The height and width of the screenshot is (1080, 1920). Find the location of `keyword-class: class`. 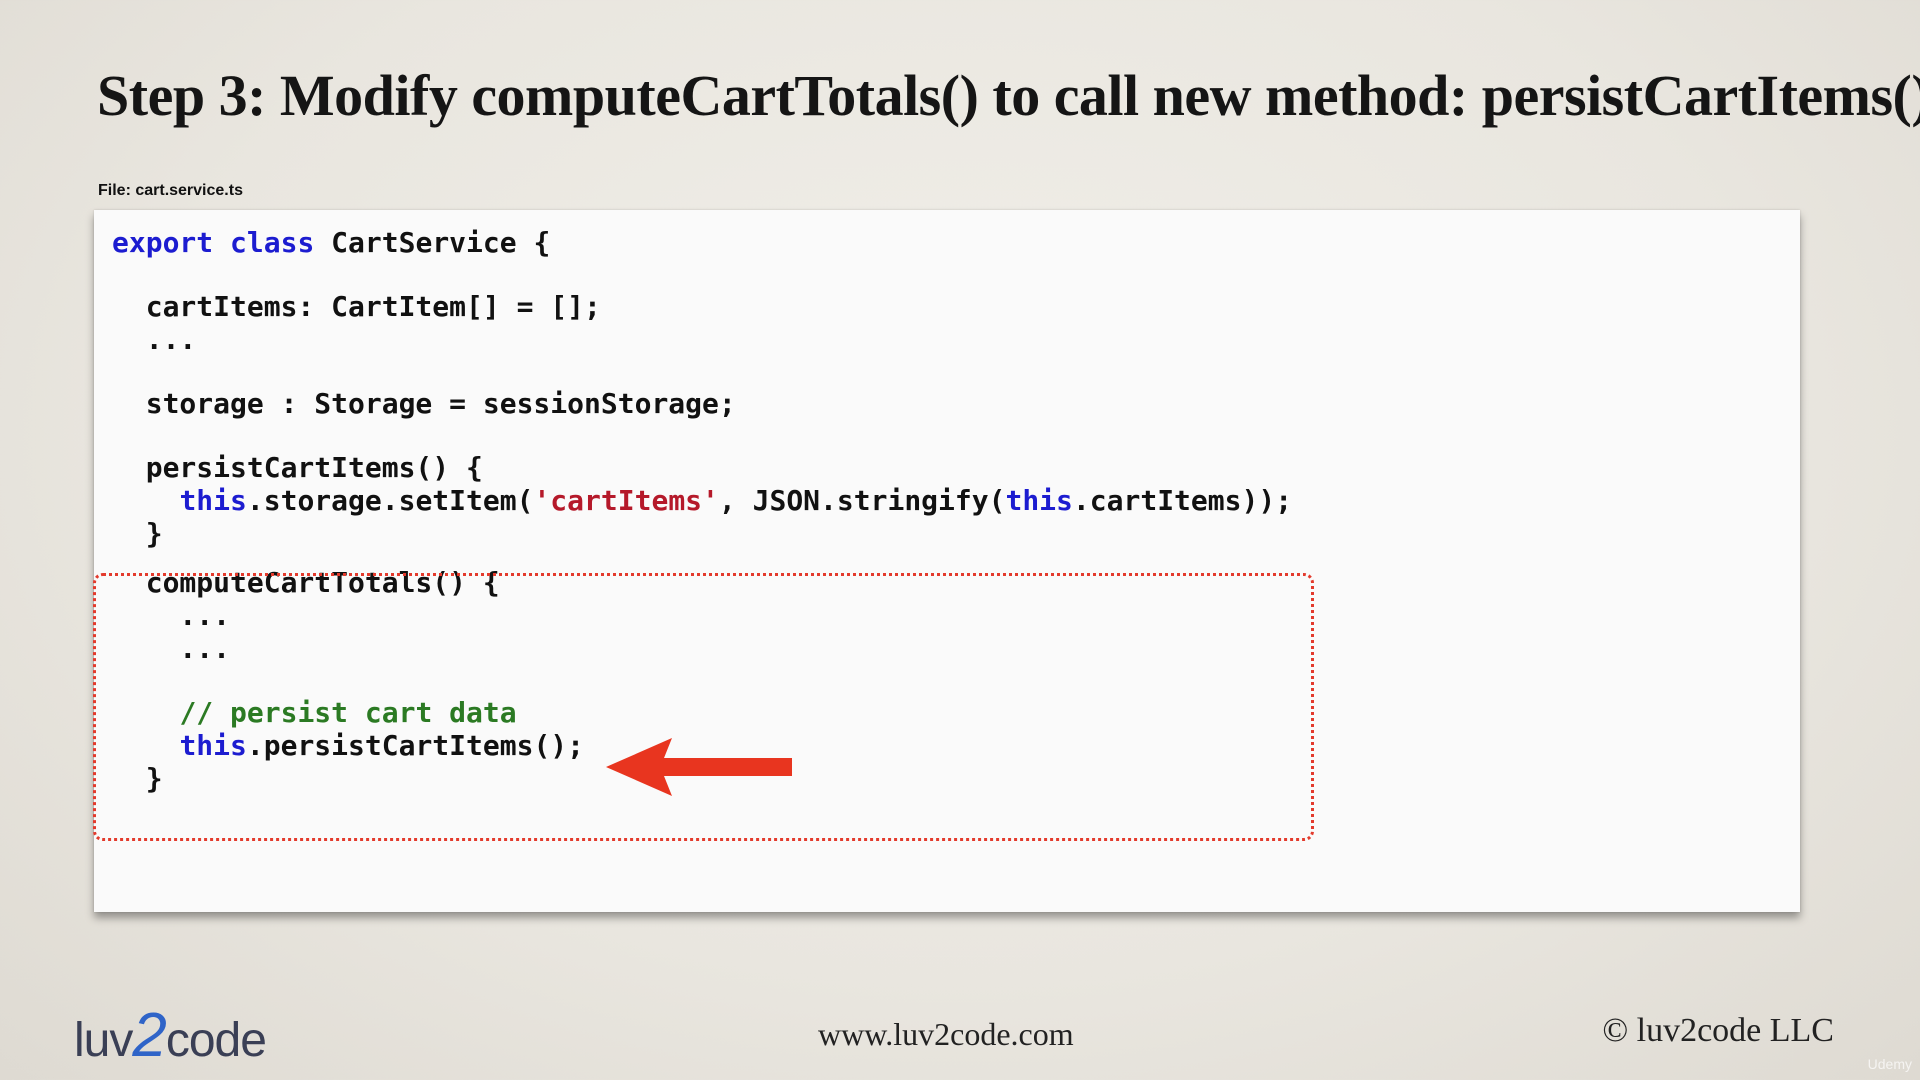

keyword-class: class is located at coordinates (272, 242).